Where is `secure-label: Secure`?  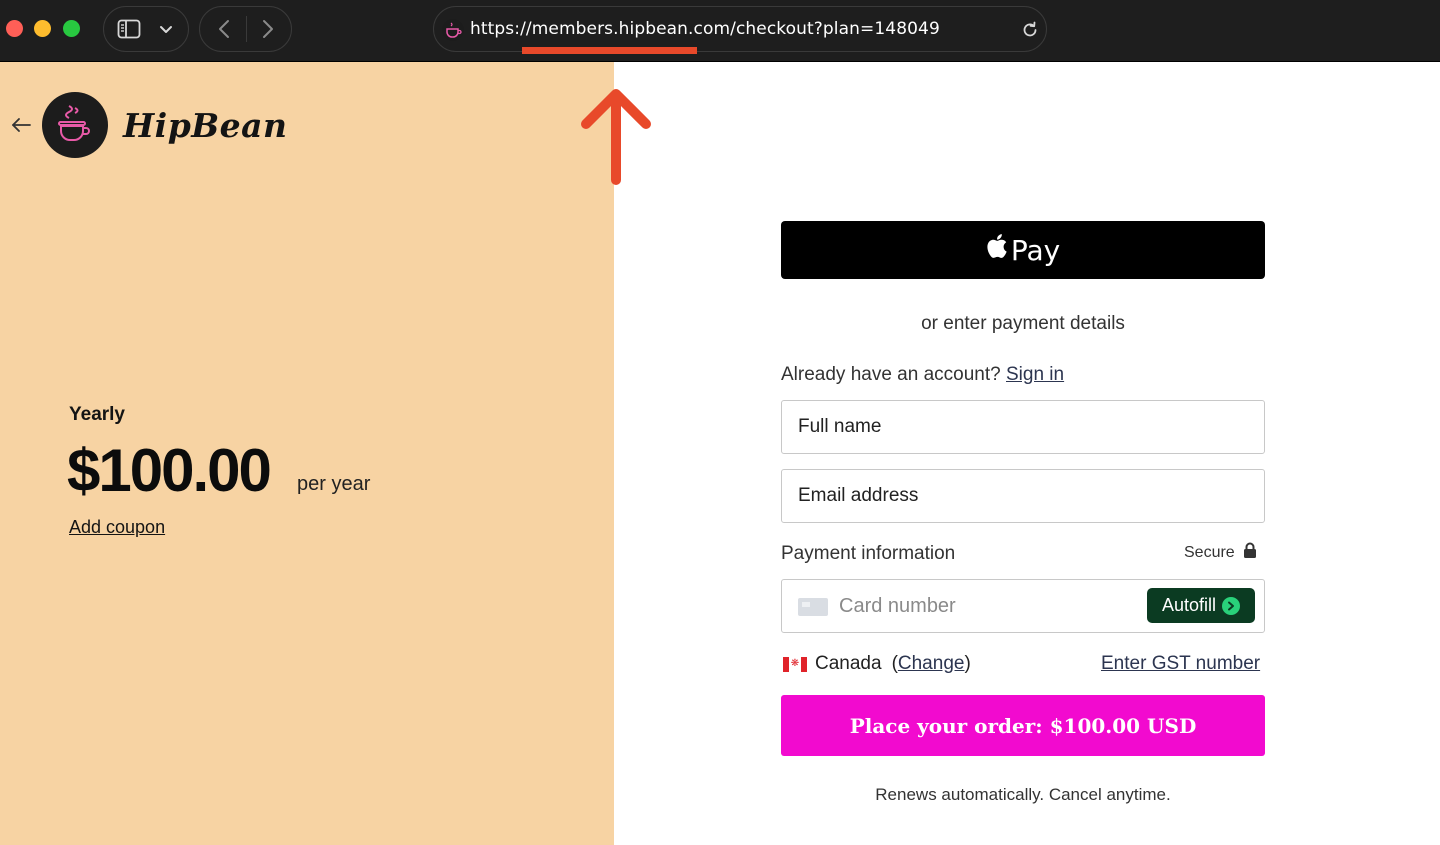
secure-label: Secure is located at coordinates (1209, 552).